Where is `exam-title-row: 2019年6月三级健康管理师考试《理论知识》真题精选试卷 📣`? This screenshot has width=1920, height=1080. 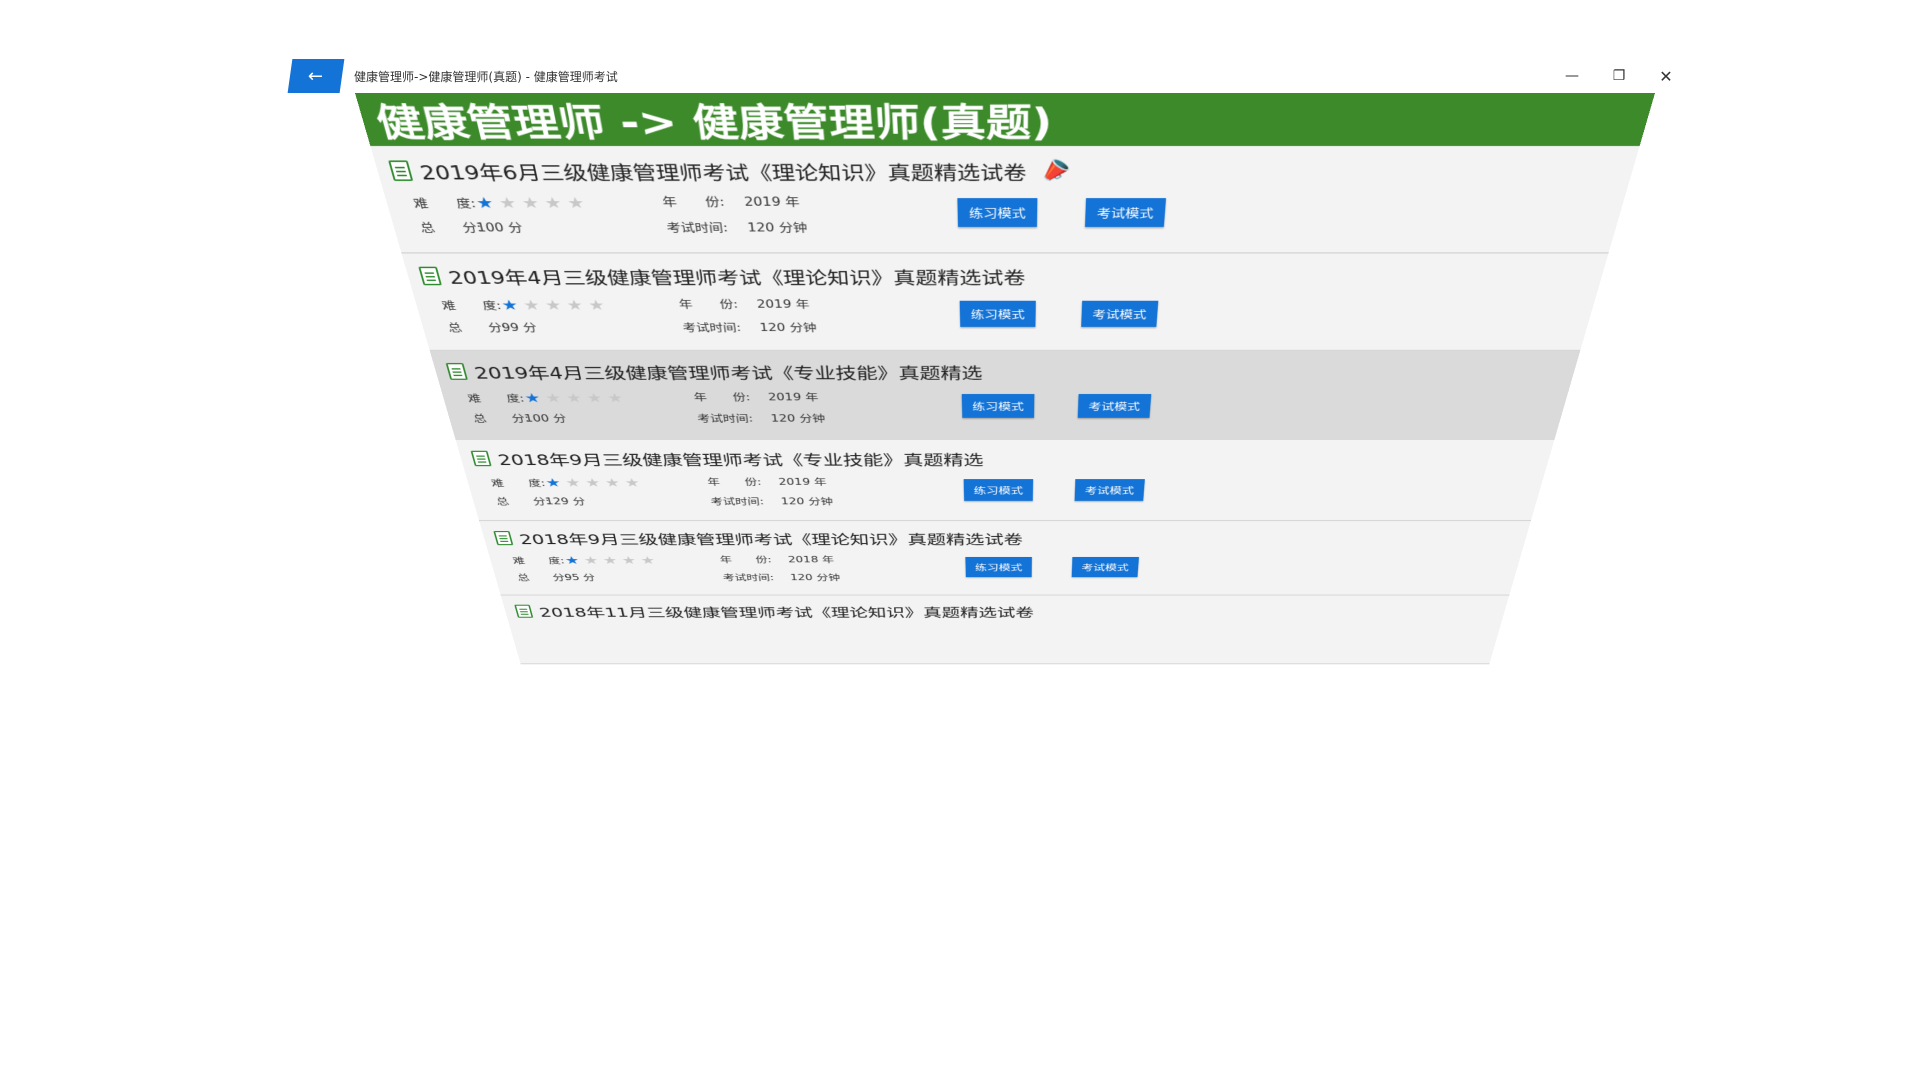
exam-title-row: 2019年6月三级健康管理师考试《理论知识》真题精选试卷 📣 is located at coordinates (1011, 170).